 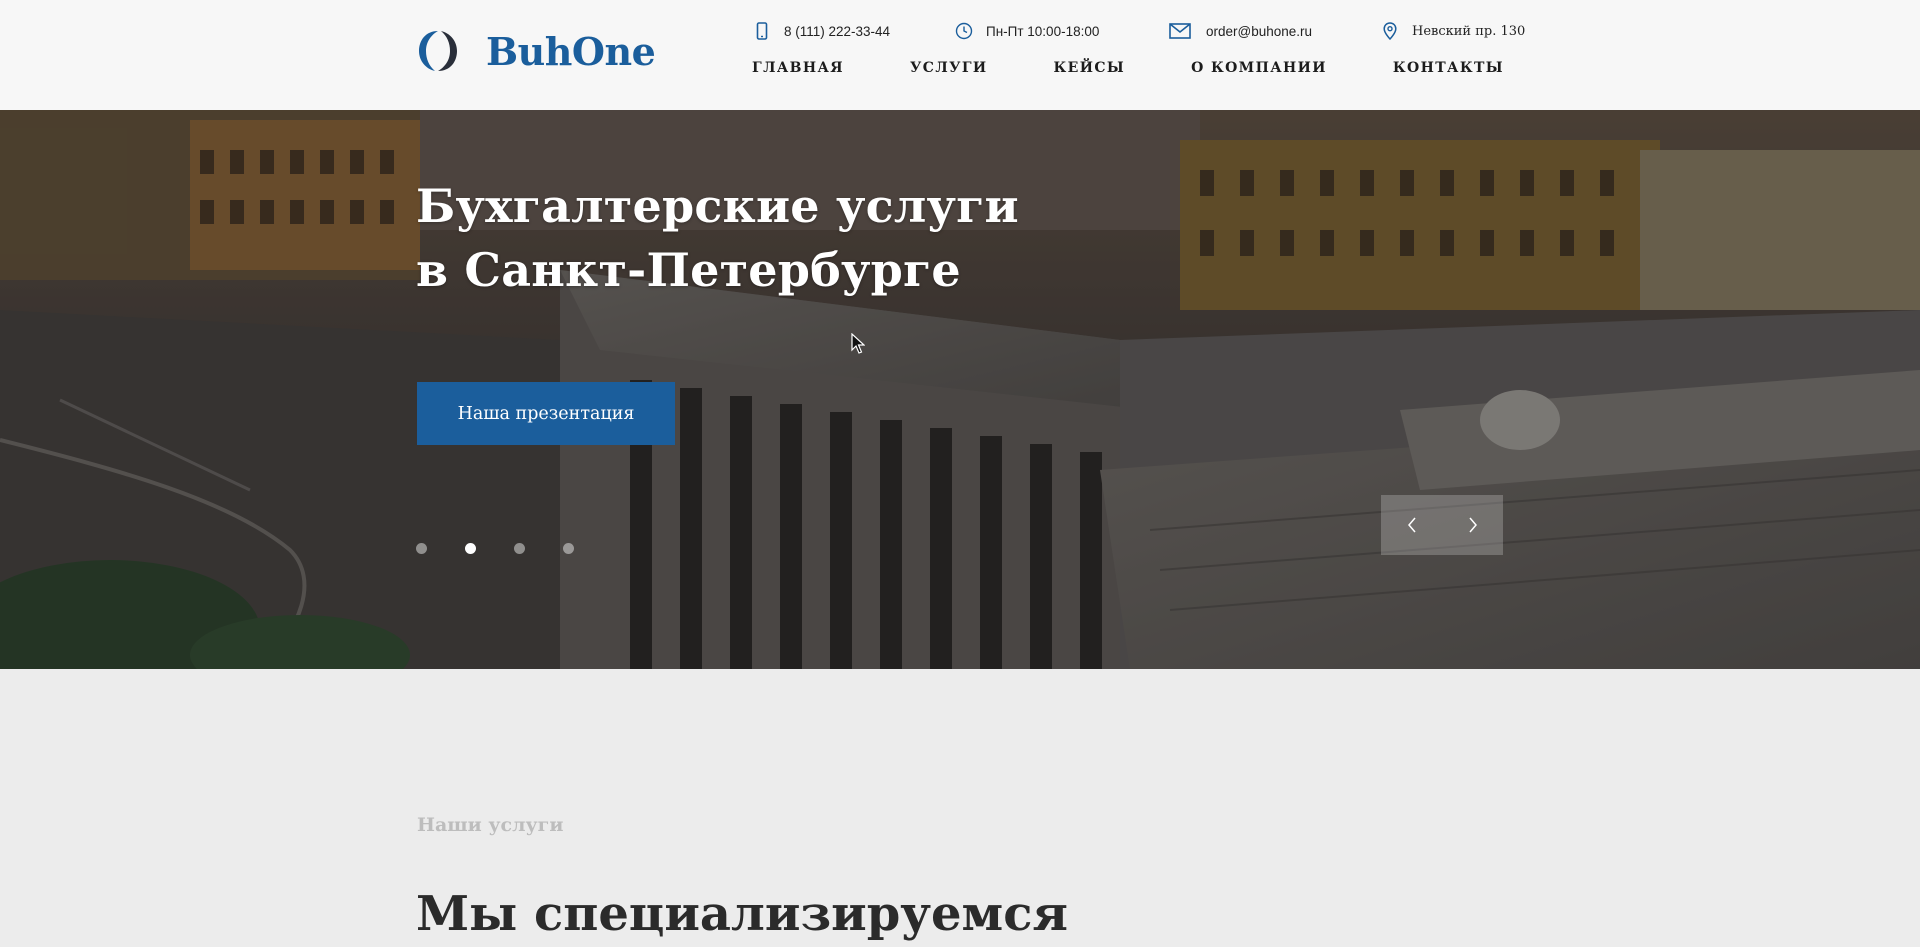 What do you see at coordinates (798, 68) in the screenshot?
I see `nav-home: ГЛАВНАЯ` at bounding box center [798, 68].